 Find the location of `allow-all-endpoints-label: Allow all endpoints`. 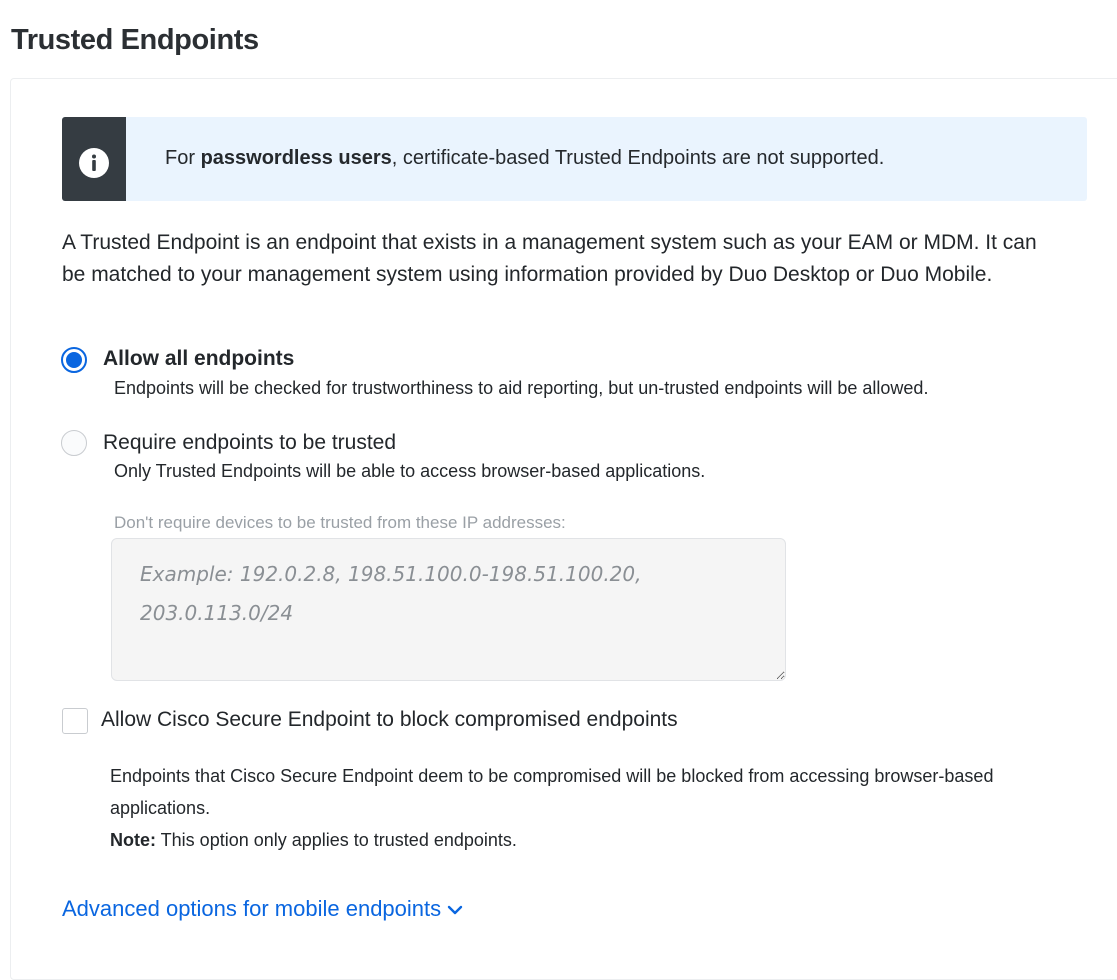

allow-all-endpoints-label: Allow all endpoints is located at coordinates (198, 359).